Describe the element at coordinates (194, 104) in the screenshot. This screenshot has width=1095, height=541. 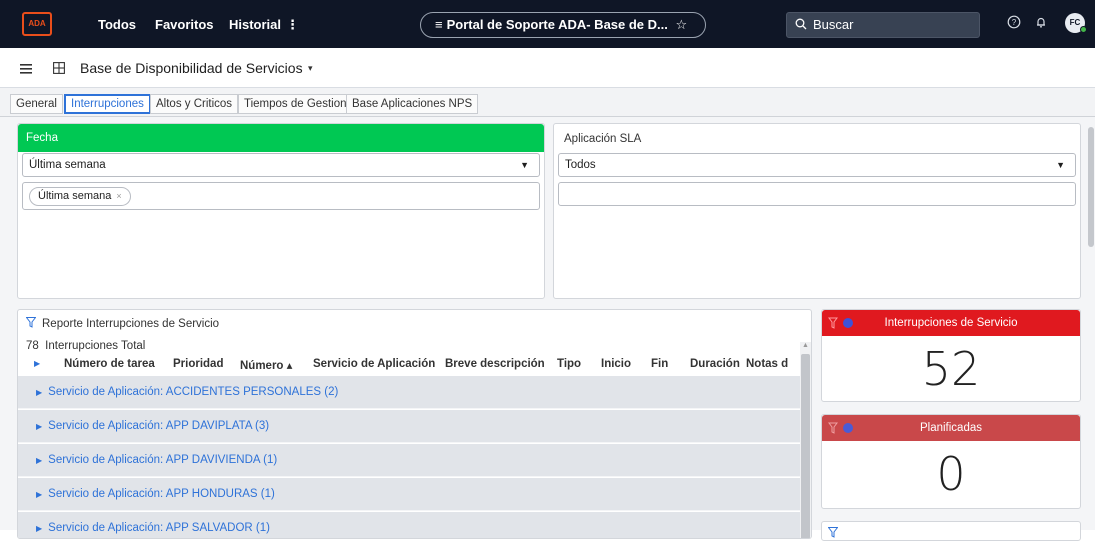
I see `tab-altos-y-criticos: Altos y Criticos` at that location.